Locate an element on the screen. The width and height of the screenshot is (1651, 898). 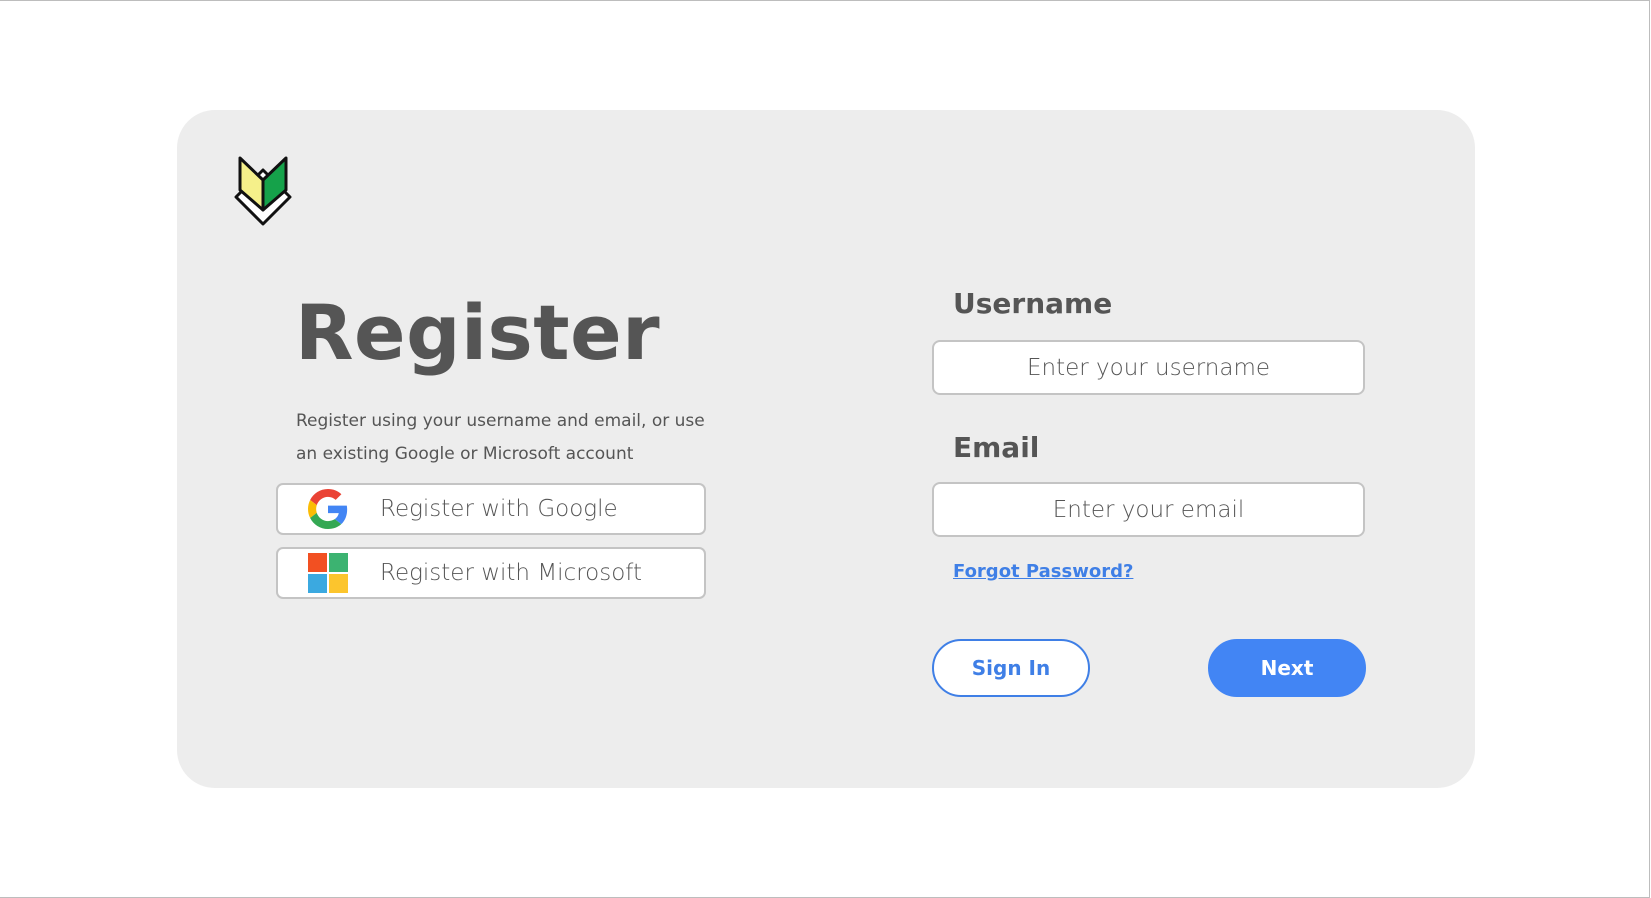
register-with-microsoft-button: Register with Microsoft is located at coordinates (491, 573).